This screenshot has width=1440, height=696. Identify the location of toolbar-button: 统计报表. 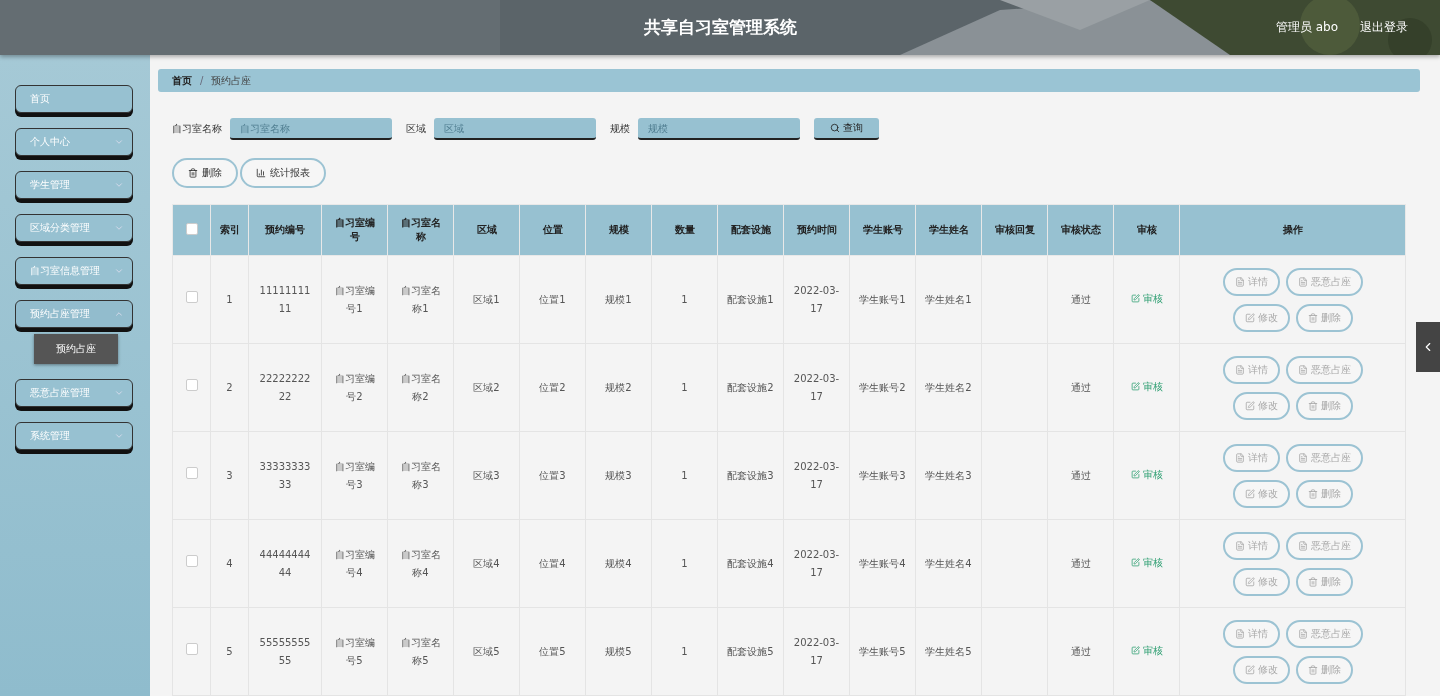
(283, 173).